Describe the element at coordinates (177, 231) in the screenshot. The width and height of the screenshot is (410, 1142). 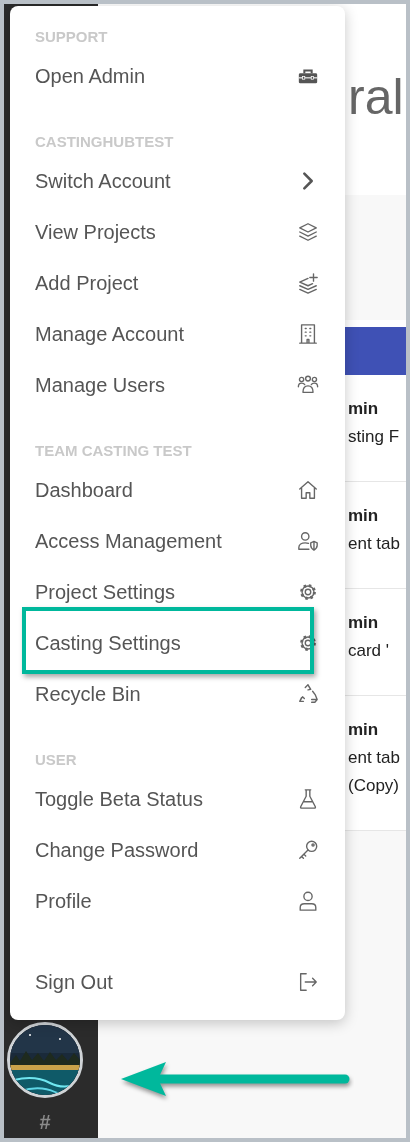
I see `menu-item: View Projects` at that location.